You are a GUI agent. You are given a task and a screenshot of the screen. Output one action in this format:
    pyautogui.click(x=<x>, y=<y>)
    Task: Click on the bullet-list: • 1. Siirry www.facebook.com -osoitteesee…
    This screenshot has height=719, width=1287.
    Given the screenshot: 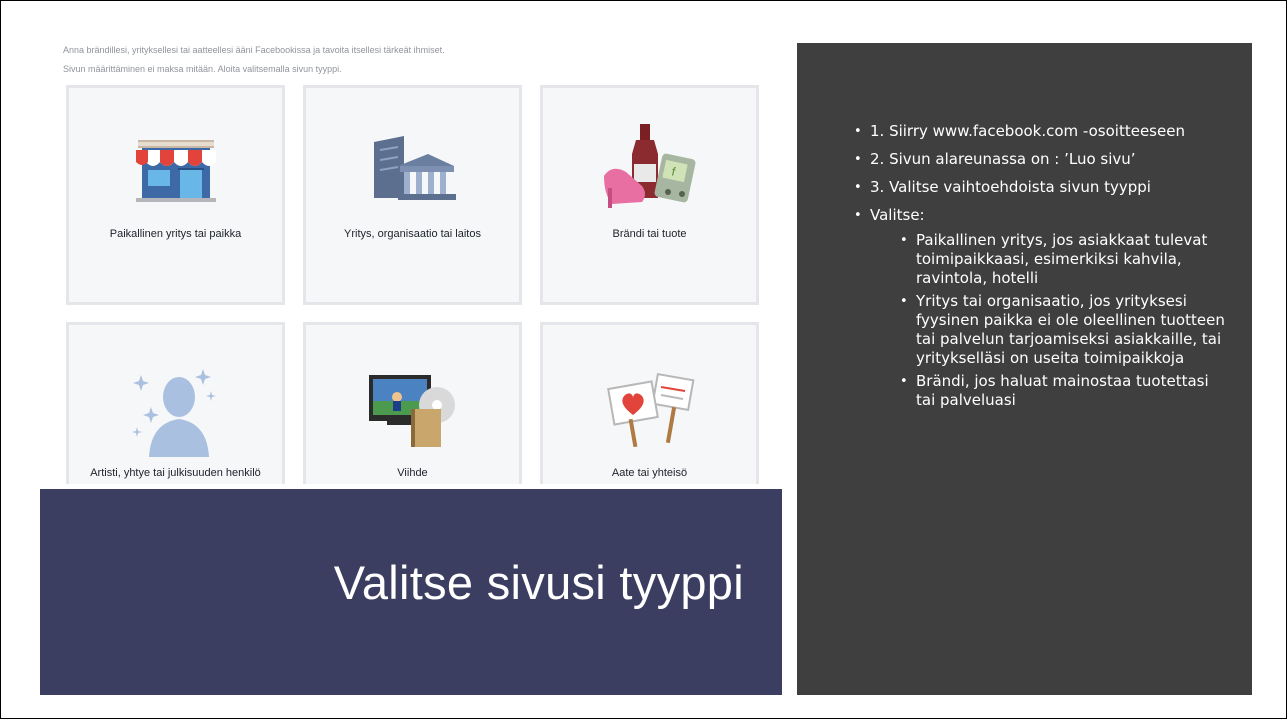 What is the action you would take?
    pyautogui.click(x=1040, y=268)
    